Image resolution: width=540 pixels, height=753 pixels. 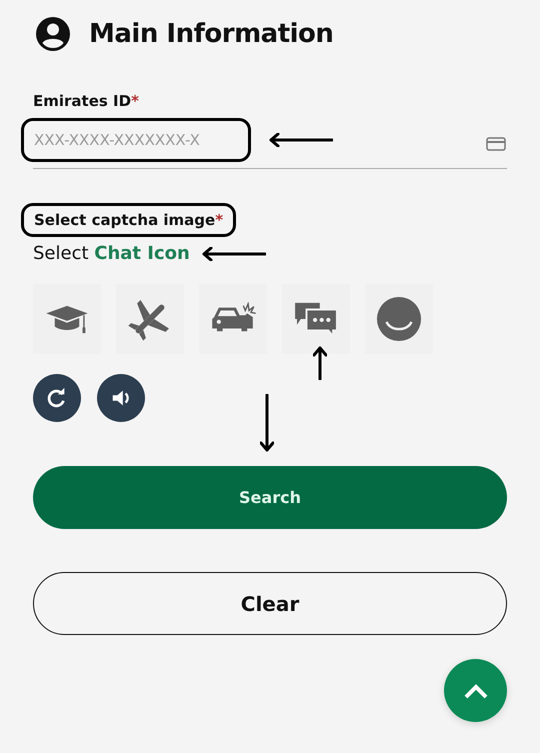 I want to click on field-label: Emirates ID*, so click(x=86, y=101).